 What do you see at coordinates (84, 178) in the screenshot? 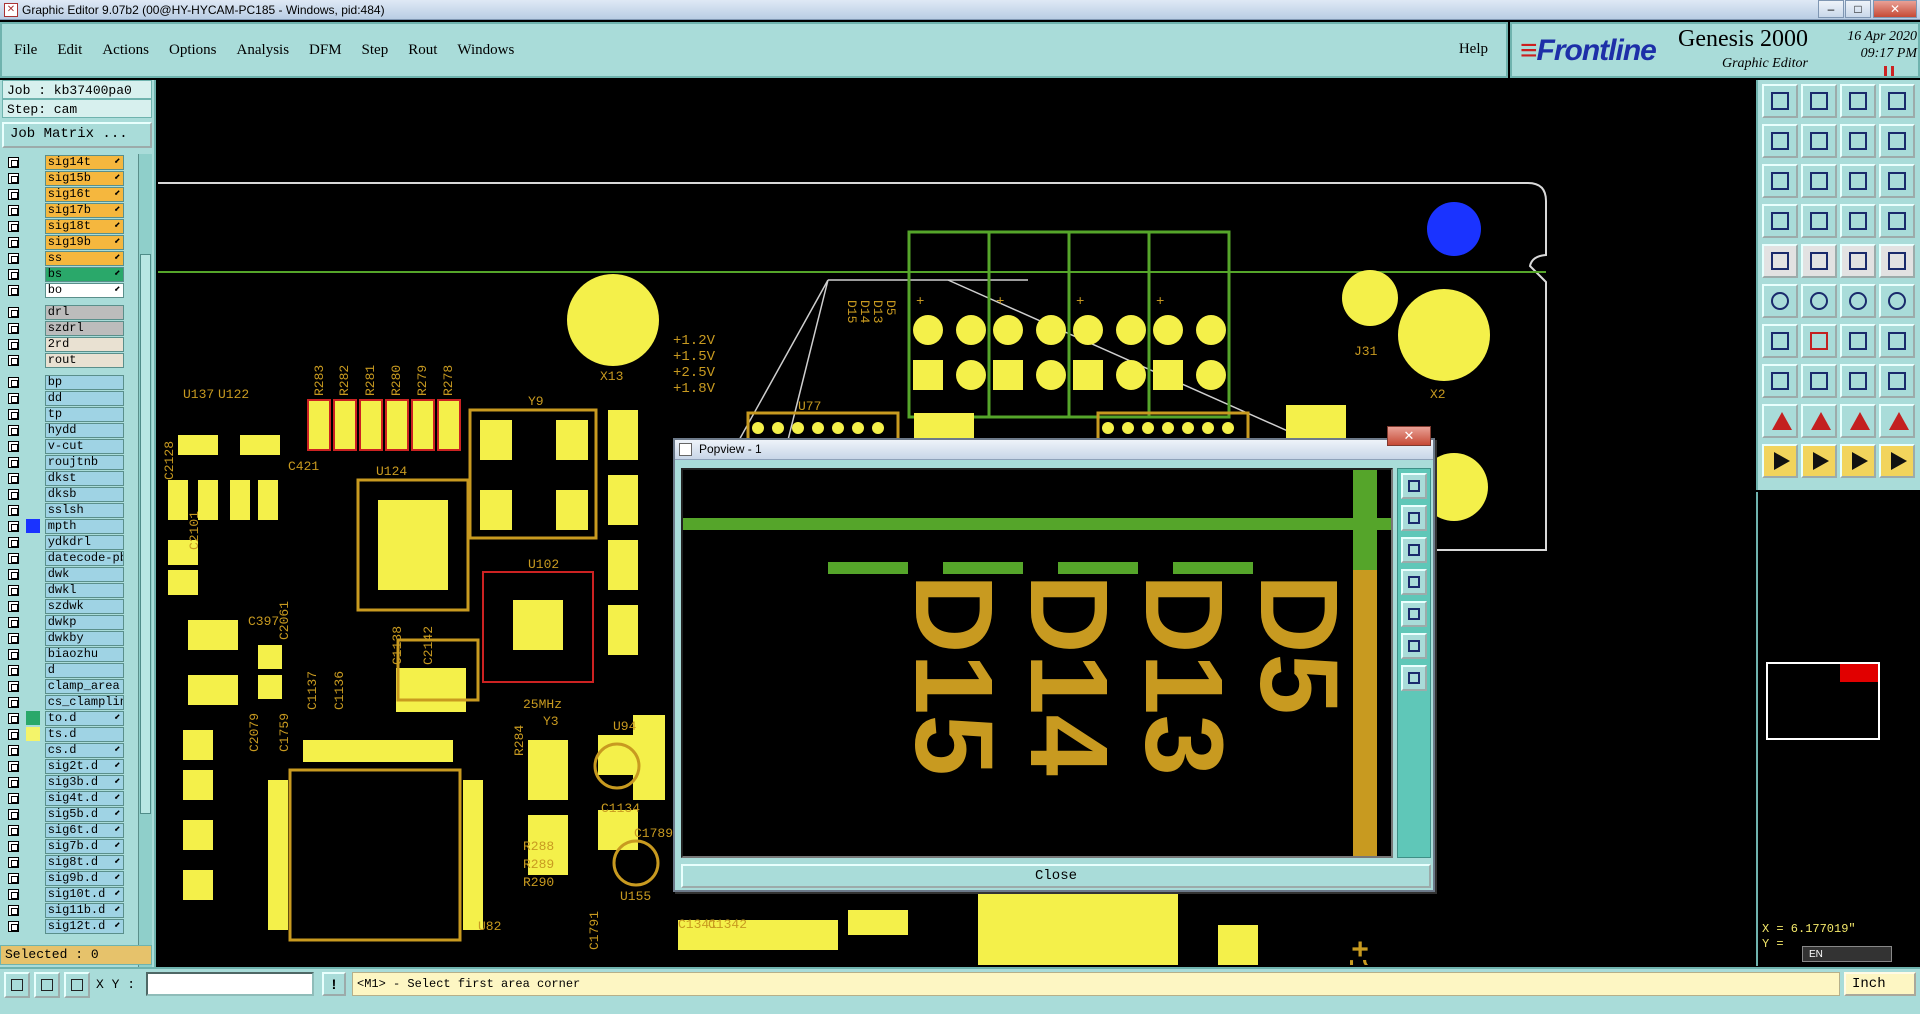
I see `layer-name: sig15b ⬋` at bounding box center [84, 178].